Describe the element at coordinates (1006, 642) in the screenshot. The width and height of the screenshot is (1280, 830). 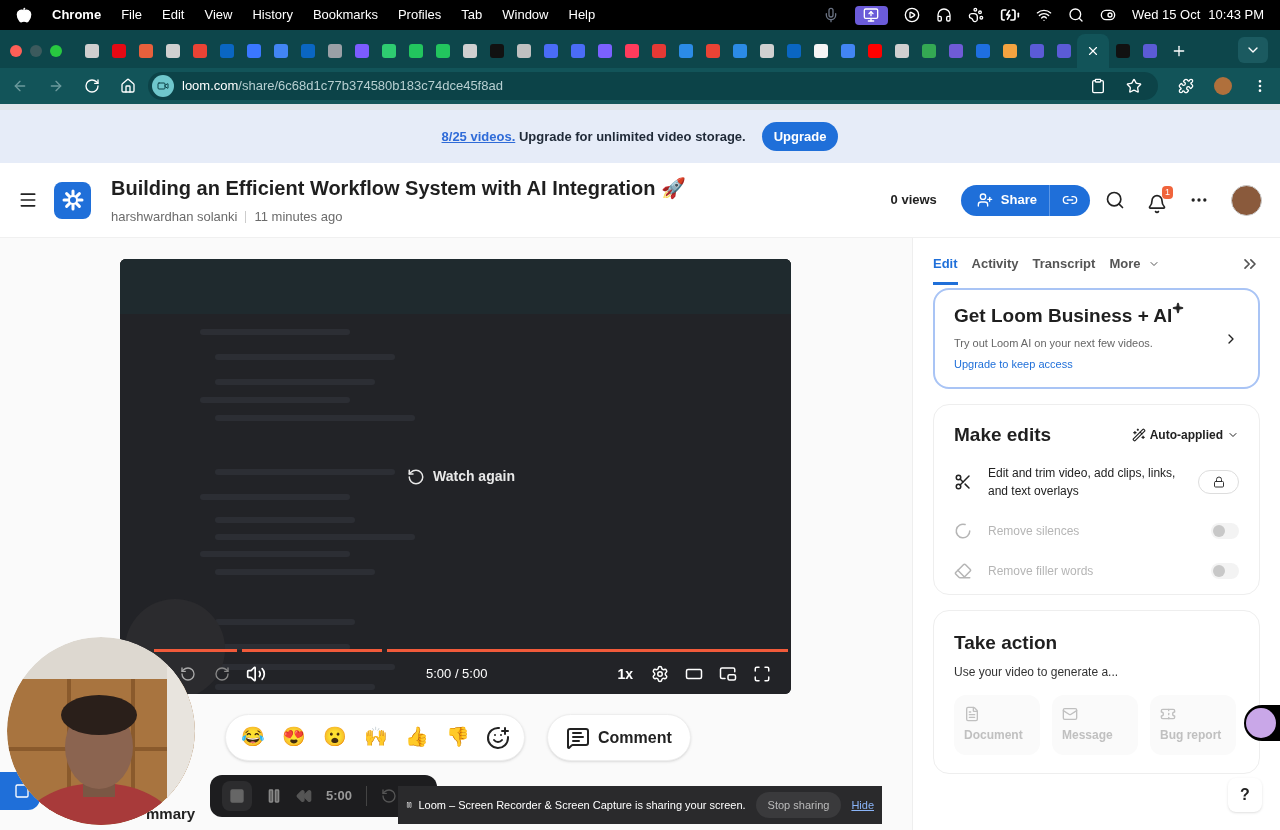
I see `card-title: Take action` at that location.